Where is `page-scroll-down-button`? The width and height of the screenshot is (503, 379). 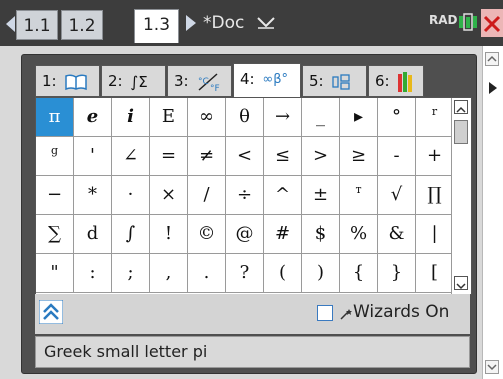 page-scroll-down-button is located at coordinates (492, 367).